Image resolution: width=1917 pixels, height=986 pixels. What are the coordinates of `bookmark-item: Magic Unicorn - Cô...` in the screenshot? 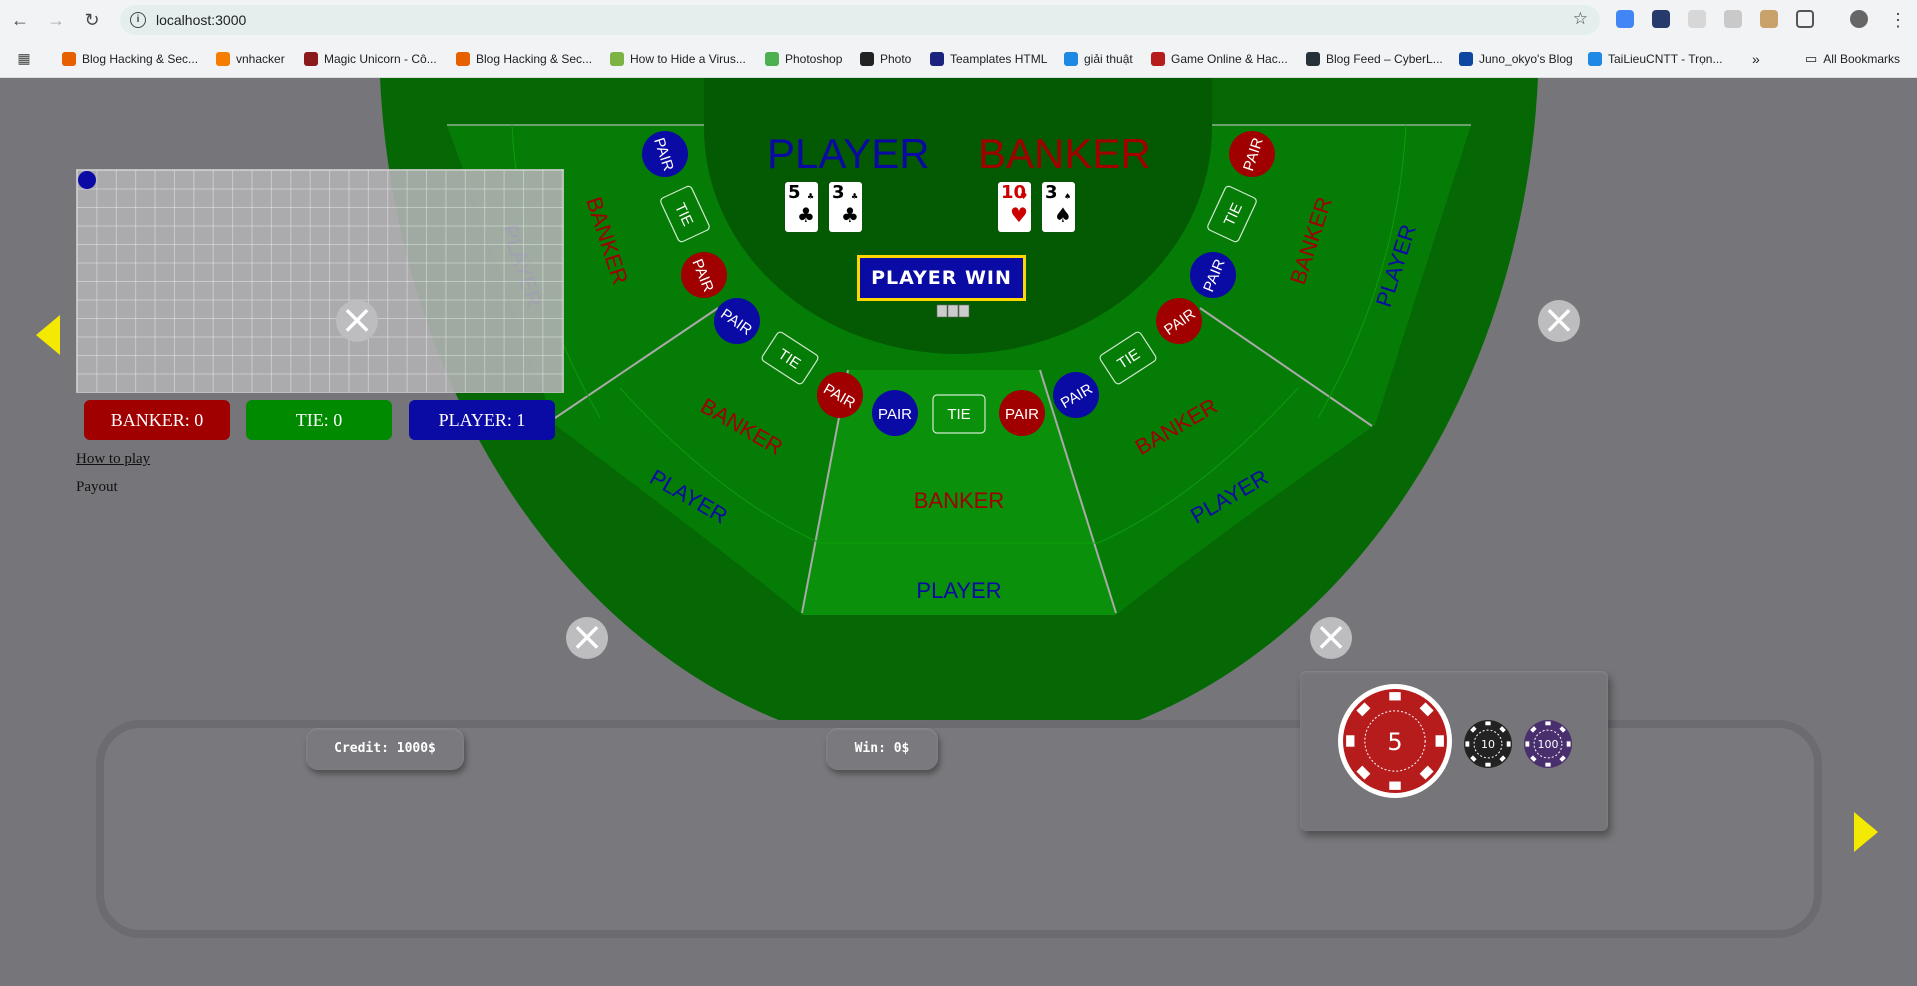 It's located at (370, 59).